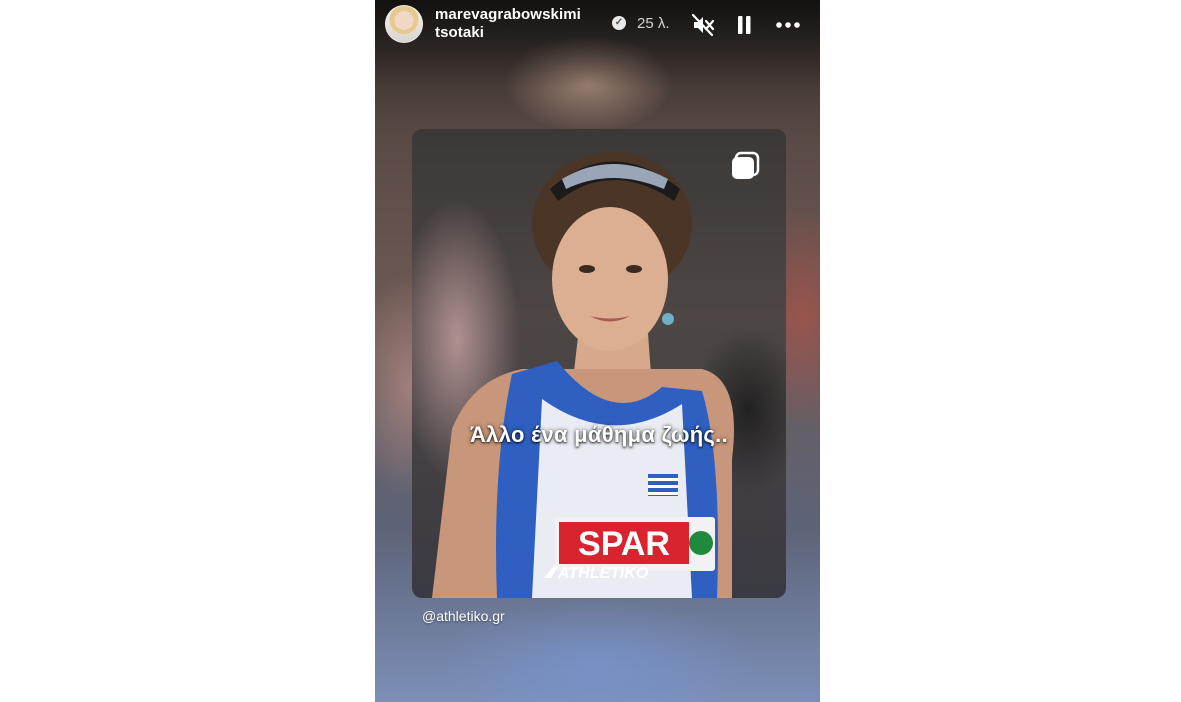 This screenshot has width=1181, height=702. Describe the element at coordinates (624, 544) in the screenshot. I see `bib-sponsor-text: SPAR` at that location.